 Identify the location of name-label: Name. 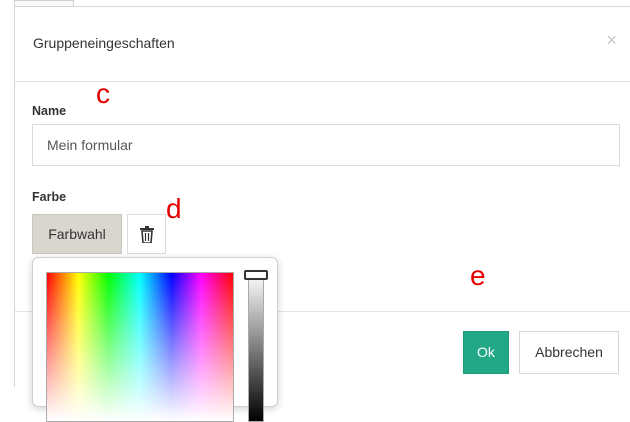
(49, 111).